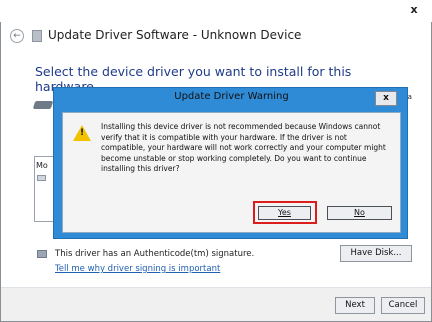 Image resolution: width=432 pixels, height=322 pixels. Describe the element at coordinates (359, 213) in the screenshot. I see `no-button: No` at that location.